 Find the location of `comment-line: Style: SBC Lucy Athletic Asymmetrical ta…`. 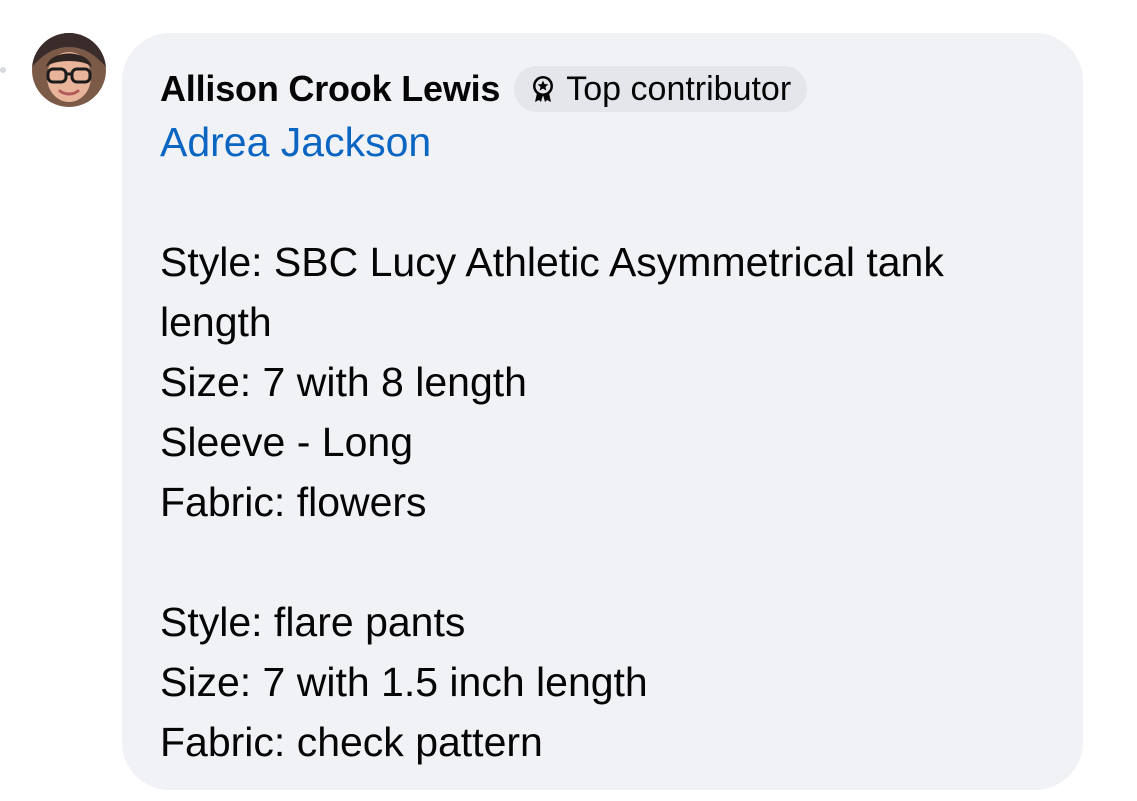

comment-line: Style: SBC Lucy Athletic Asymmetrical ta… is located at coordinates (552, 262).